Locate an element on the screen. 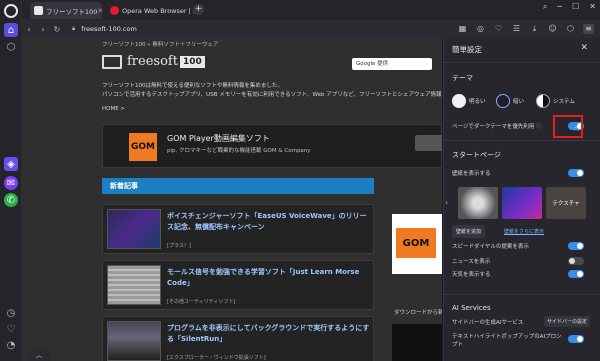 Image resolution: width=600 pixels, height=361 pixels. opera-menu-icon is located at coordinates (11, 11).